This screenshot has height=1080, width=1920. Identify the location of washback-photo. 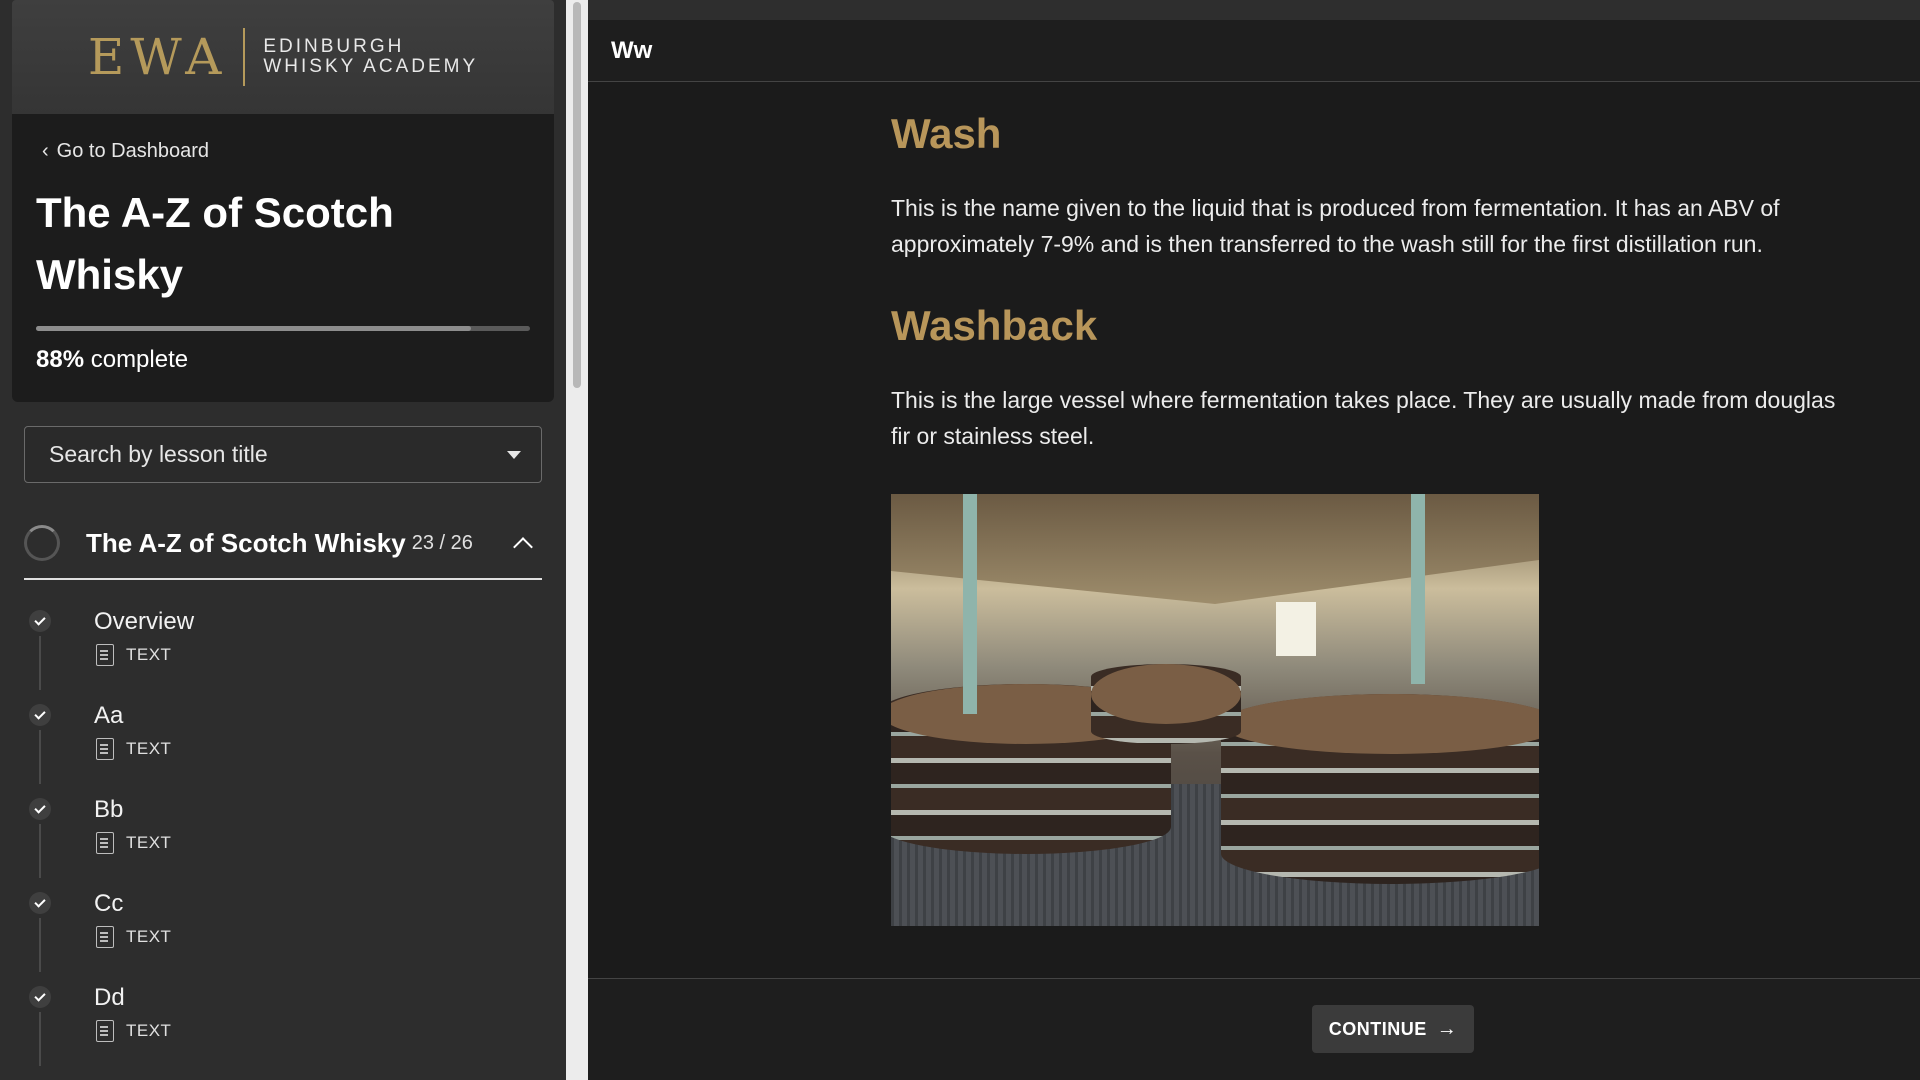
(1215, 710).